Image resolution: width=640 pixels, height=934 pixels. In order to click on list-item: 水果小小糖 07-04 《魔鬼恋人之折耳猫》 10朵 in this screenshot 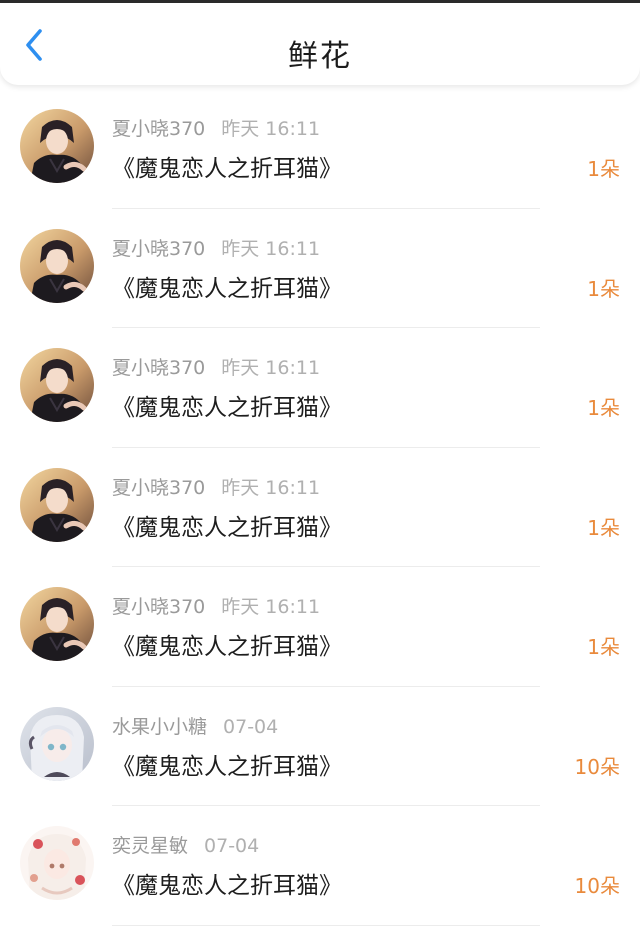, I will do `click(320, 746)`.